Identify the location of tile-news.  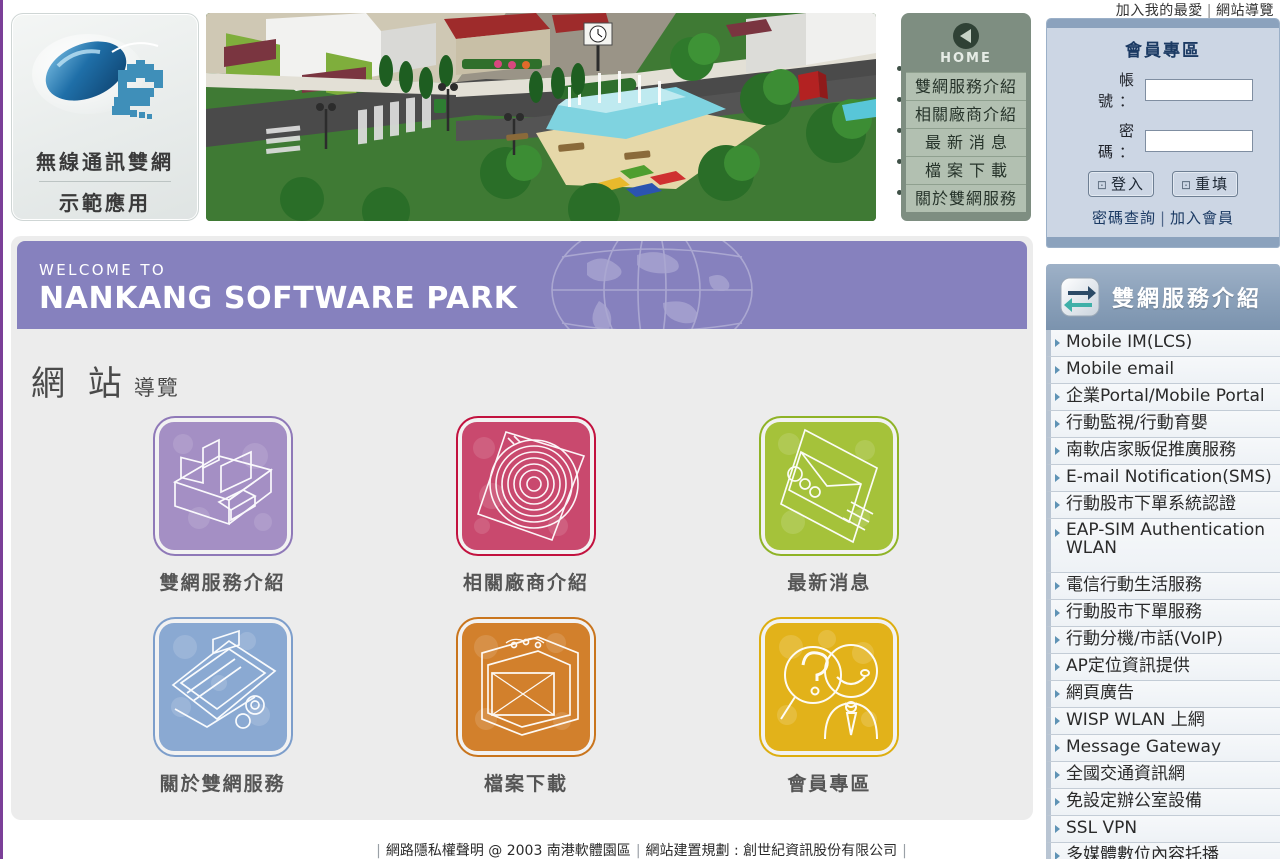
(829, 486).